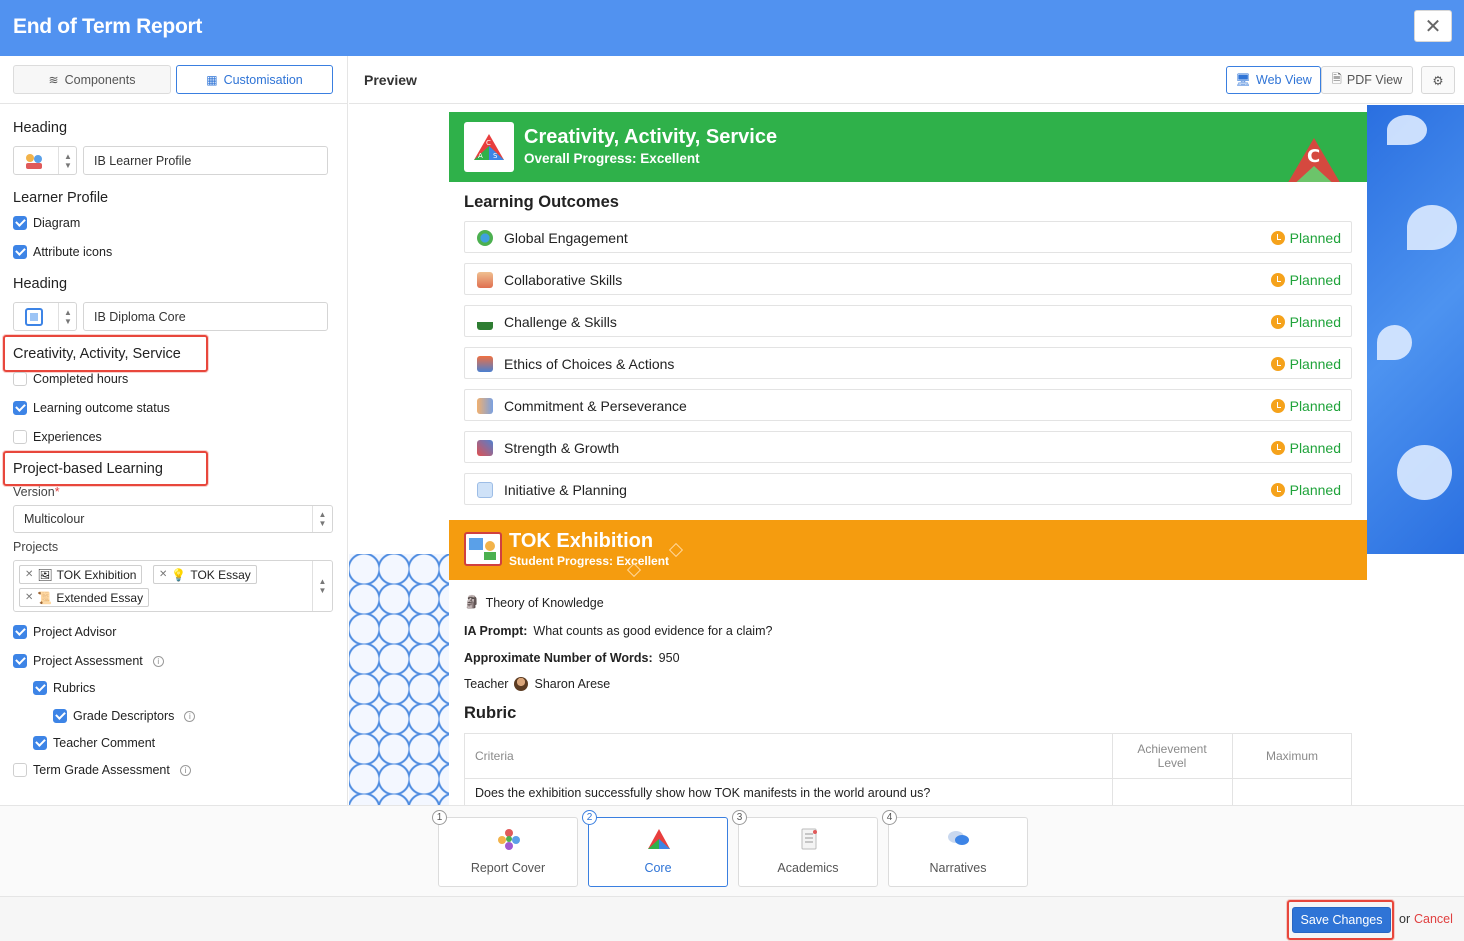  What do you see at coordinates (40, 284) in the screenshot?
I see `heading2-label: Heading` at bounding box center [40, 284].